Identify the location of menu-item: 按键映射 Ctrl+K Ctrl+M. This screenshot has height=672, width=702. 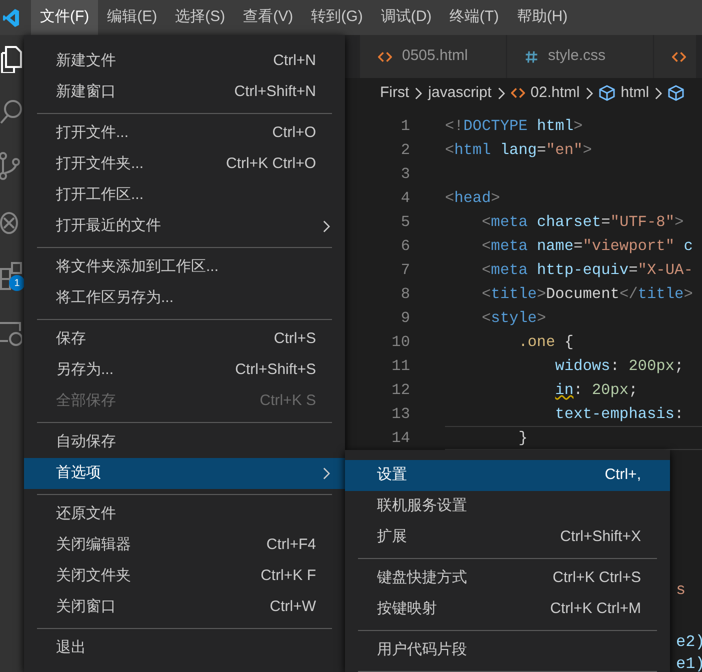
(507, 609).